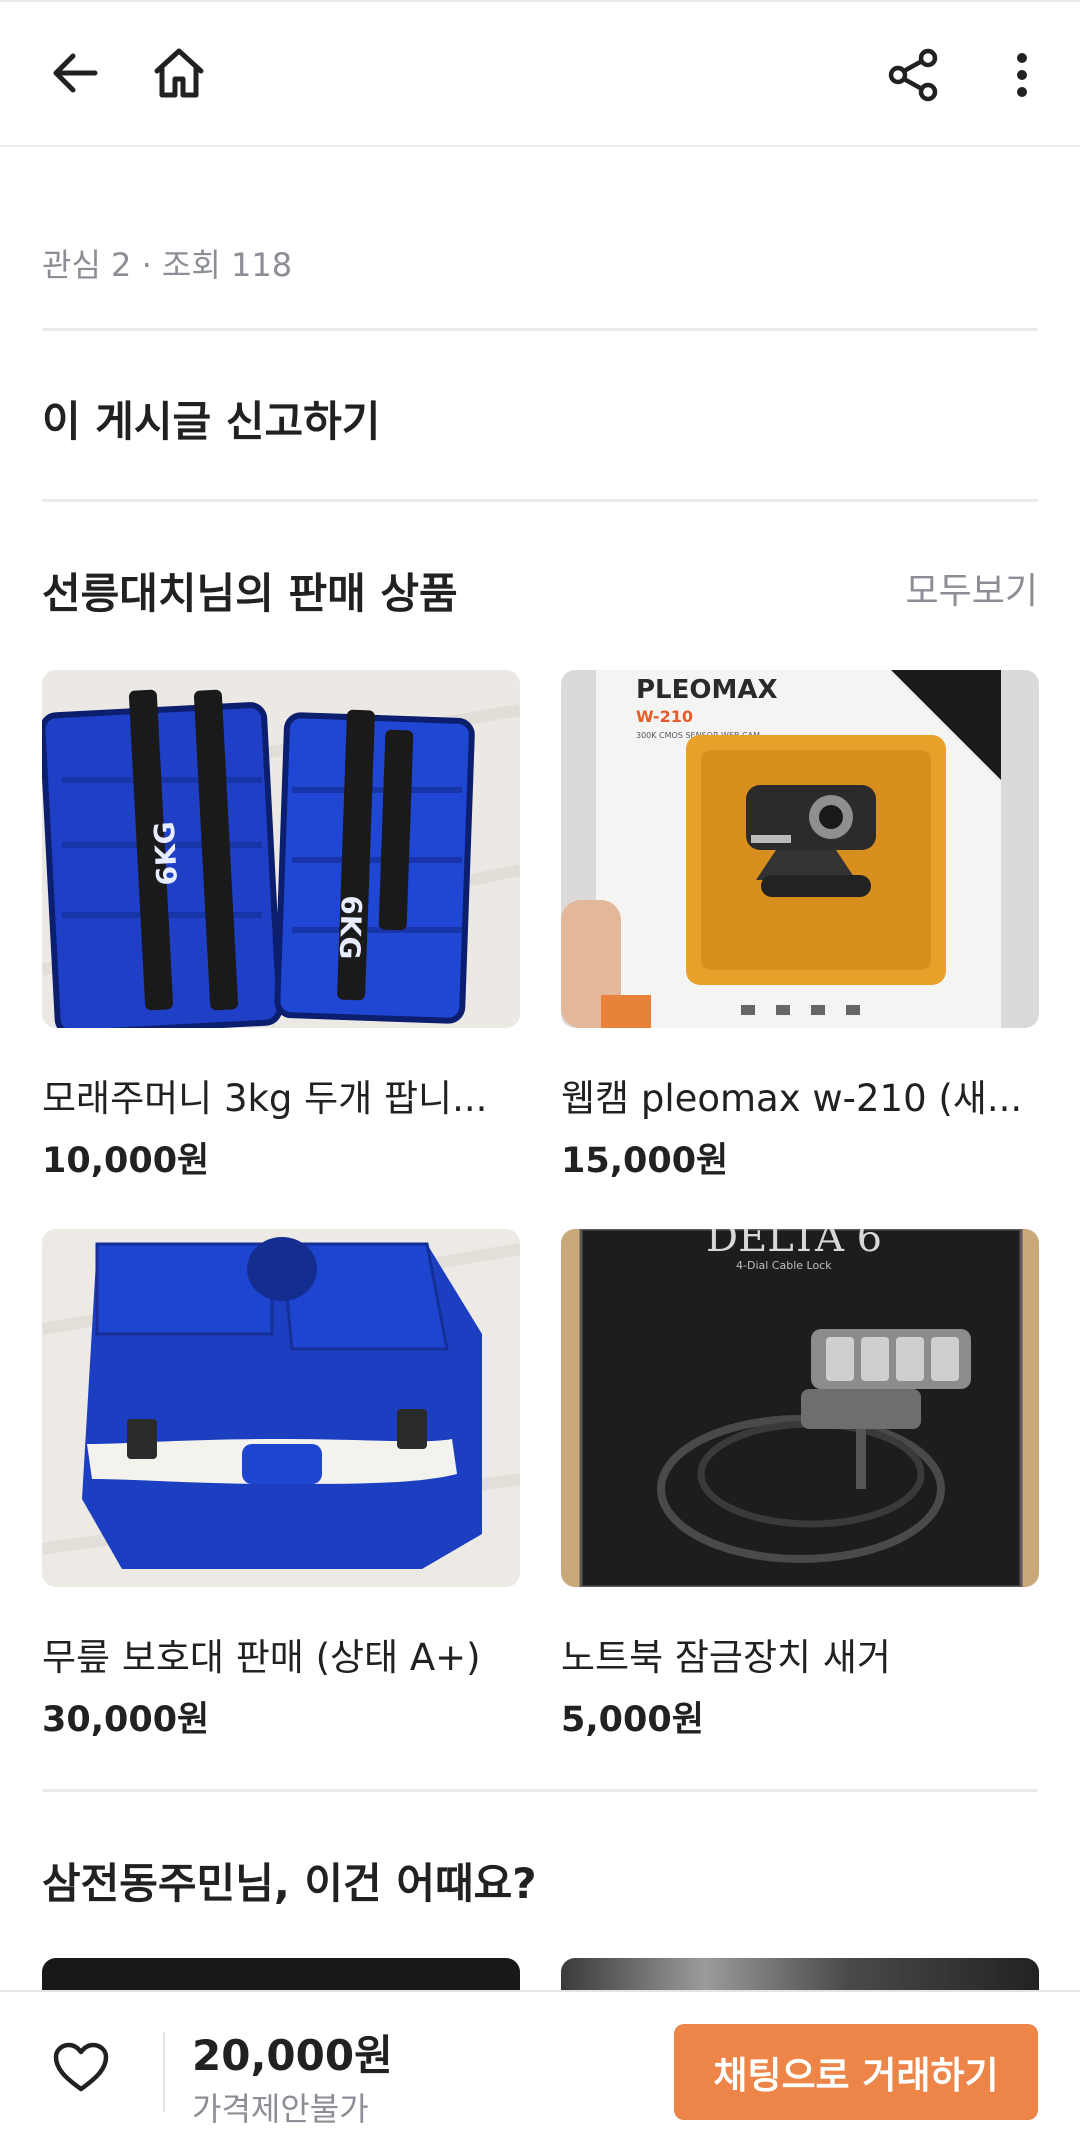 The image size is (1080, 2152). I want to click on product-title: 노트북 잠금장치 새거, so click(726, 1657).